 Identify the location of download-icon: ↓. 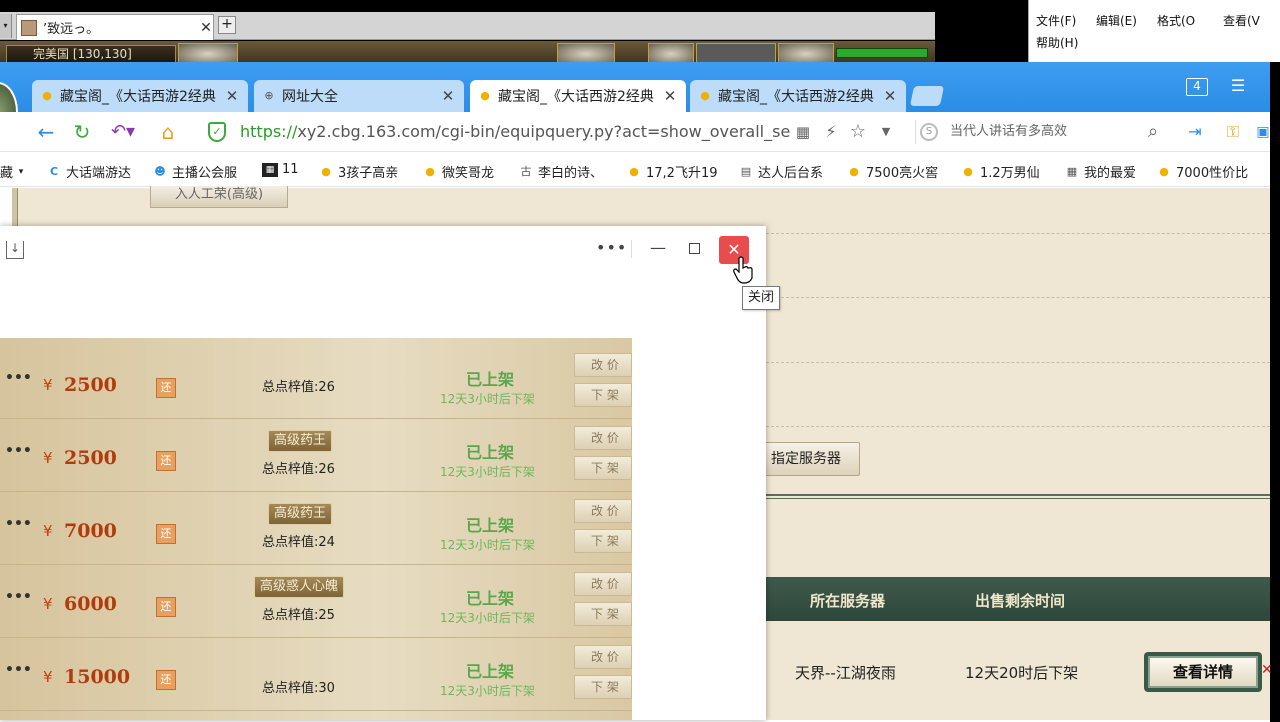
(15, 250).